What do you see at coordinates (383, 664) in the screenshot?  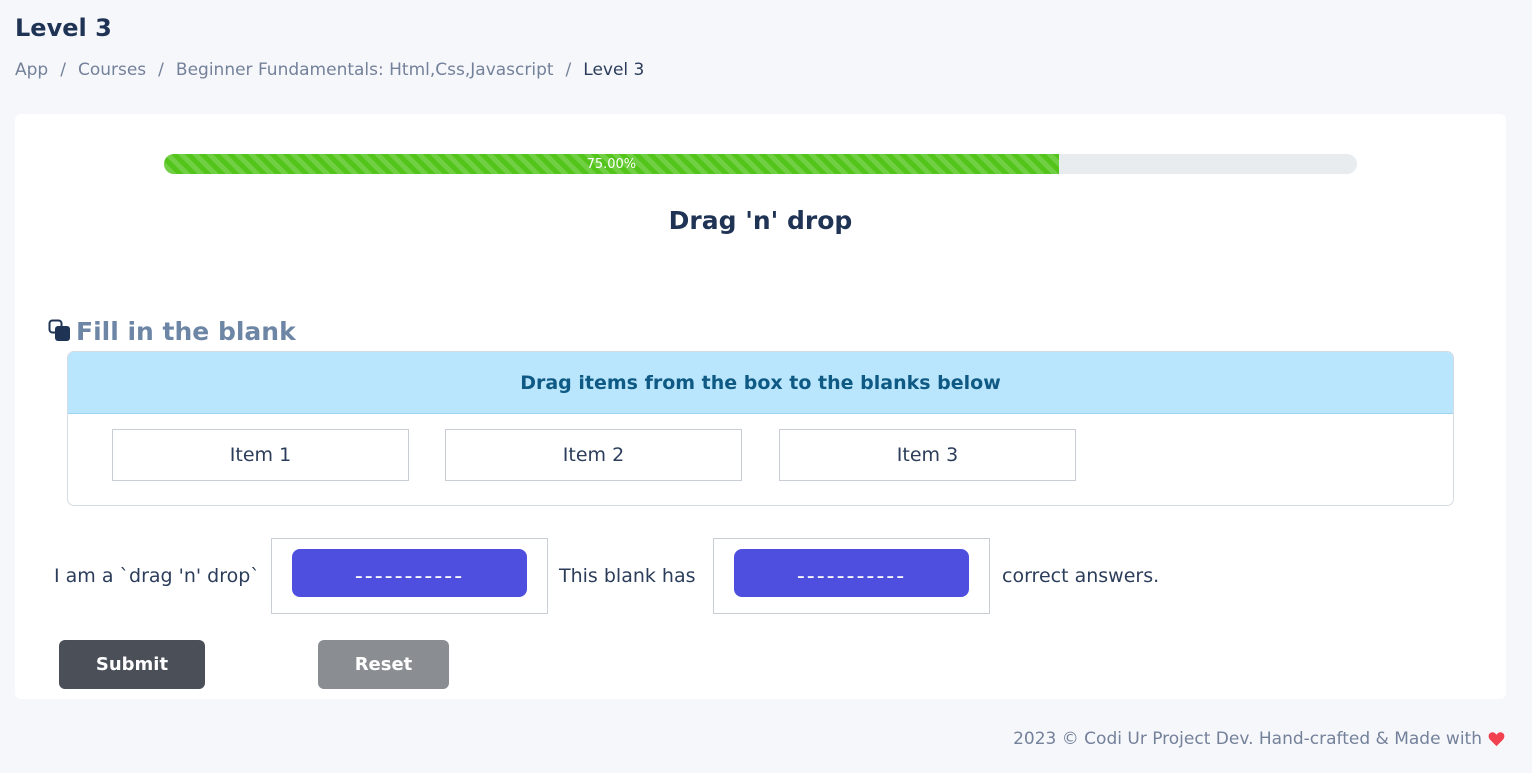 I see `reset-button: Reset` at bounding box center [383, 664].